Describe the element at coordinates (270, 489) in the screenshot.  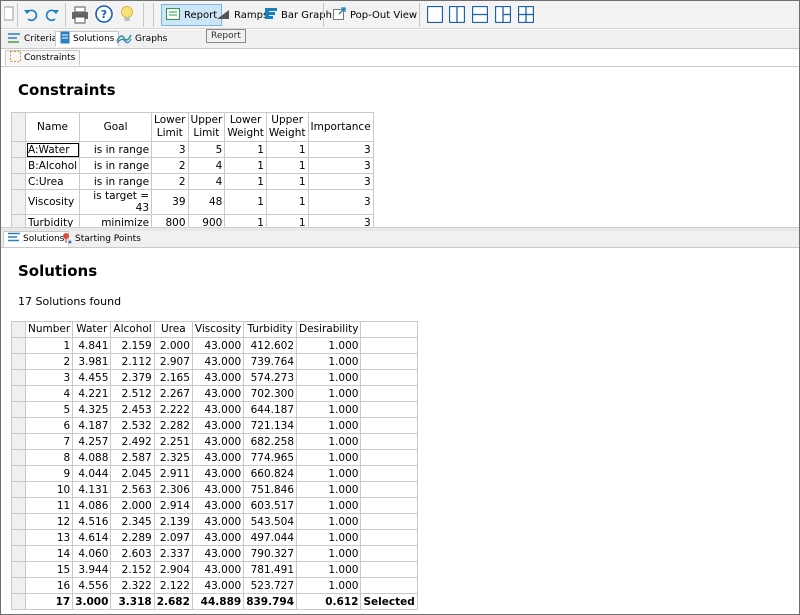
I see `solution-turbidity-cell: 751.846` at that location.